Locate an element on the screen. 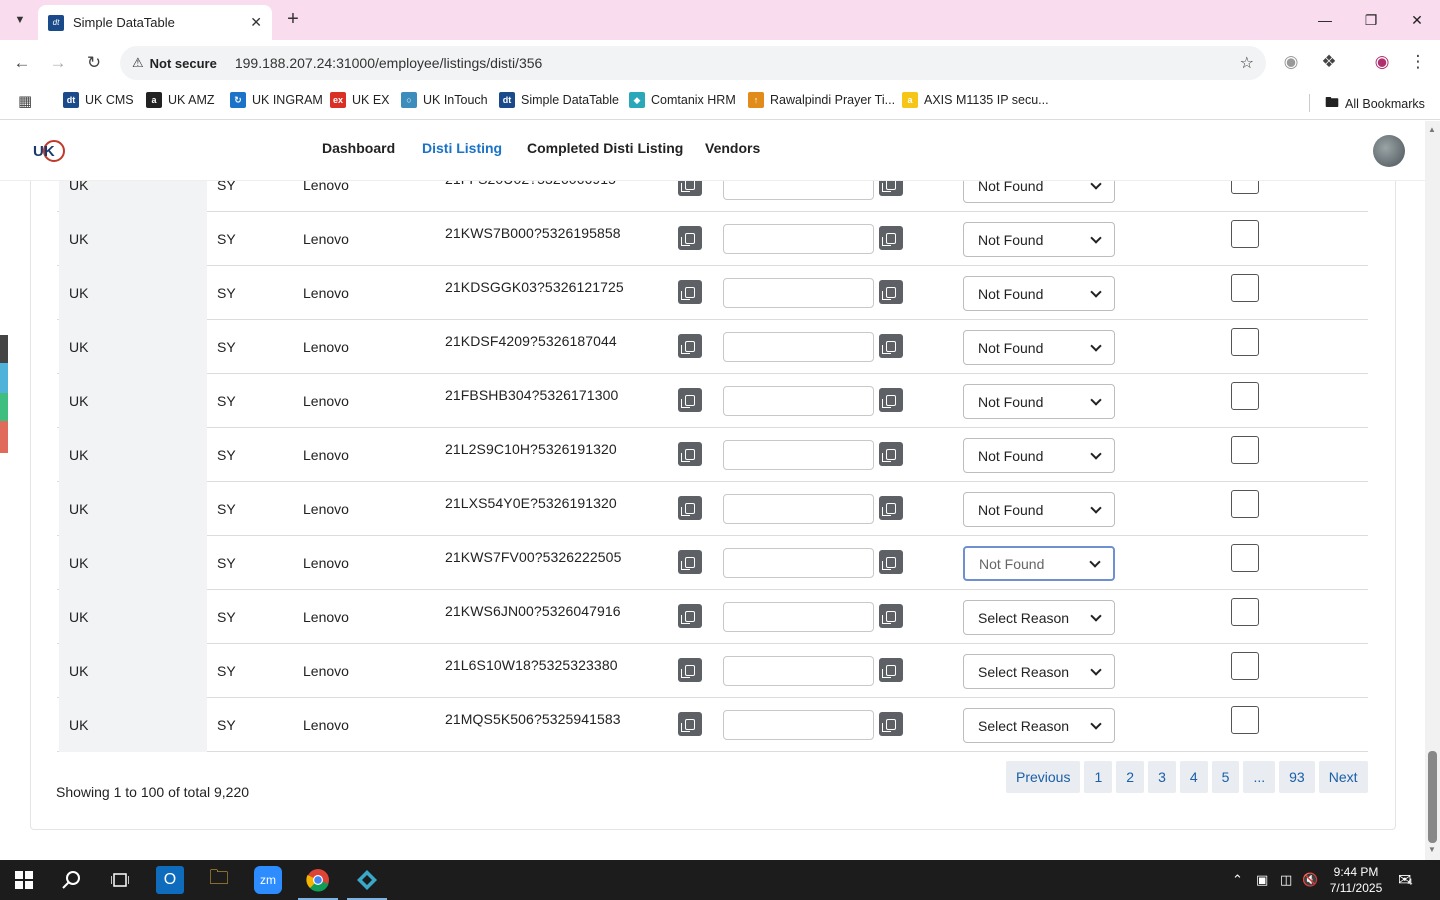 Image resolution: width=1440 pixels, height=900 pixels. task-view-icon is located at coordinates (120, 880).